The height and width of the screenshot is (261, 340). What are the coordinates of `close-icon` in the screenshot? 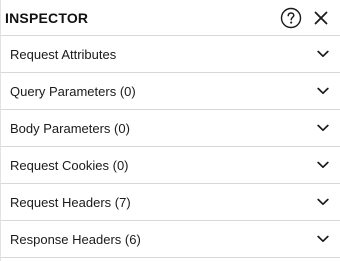 It's located at (321, 17).